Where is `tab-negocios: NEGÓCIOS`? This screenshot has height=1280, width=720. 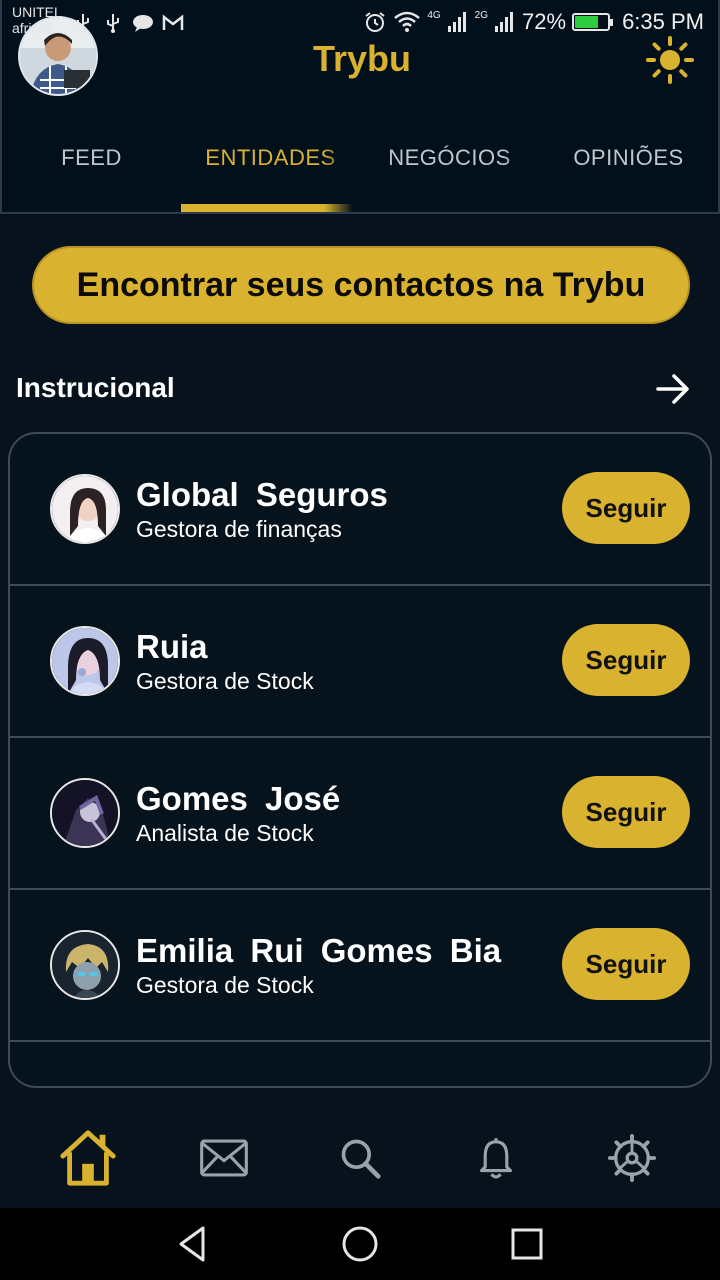 tab-negocios: NEGÓCIOS is located at coordinates (449, 166).